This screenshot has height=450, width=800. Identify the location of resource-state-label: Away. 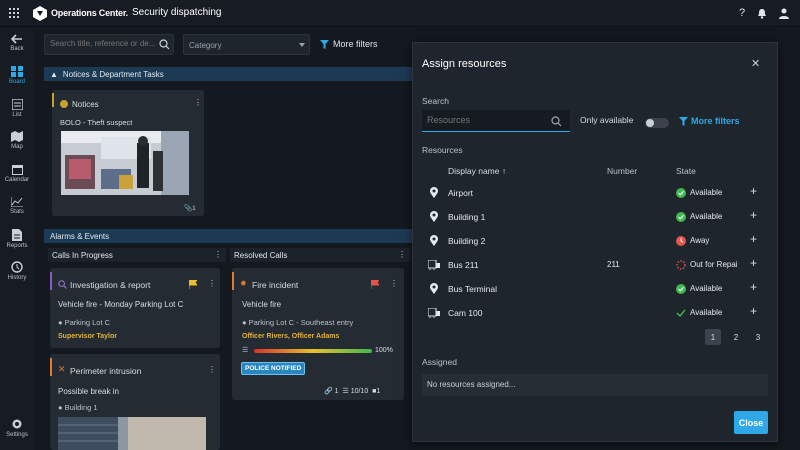
(700, 241).